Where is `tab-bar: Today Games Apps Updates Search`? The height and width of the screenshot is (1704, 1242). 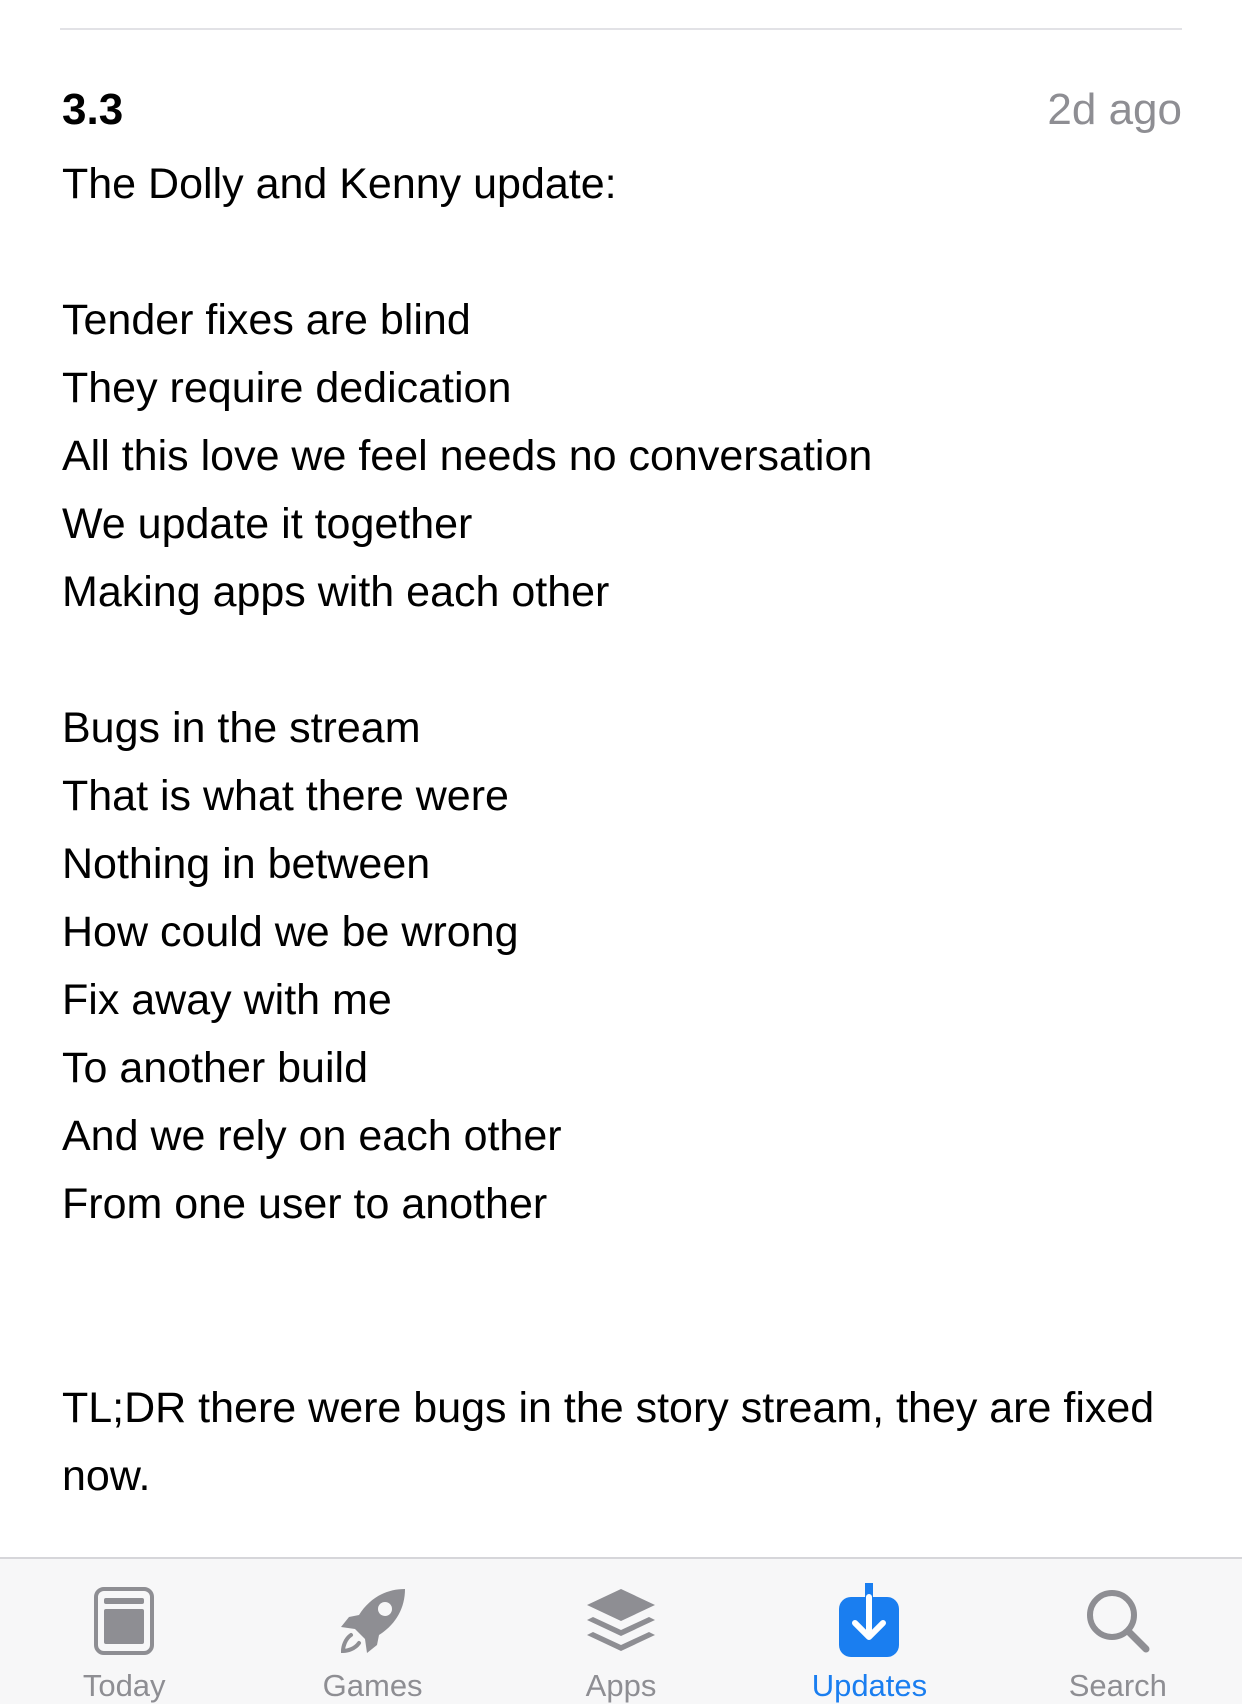 tab-bar: Today Games Apps Updates Search is located at coordinates (621, 1630).